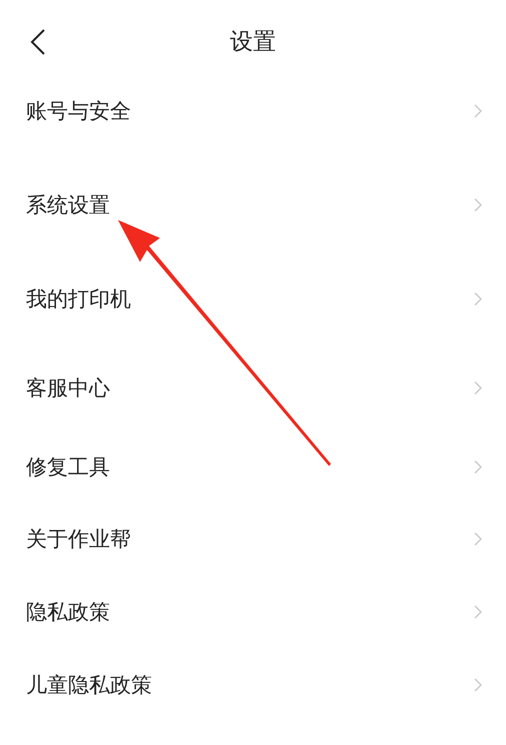  Describe the element at coordinates (38, 42) in the screenshot. I see `back-icon` at that location.